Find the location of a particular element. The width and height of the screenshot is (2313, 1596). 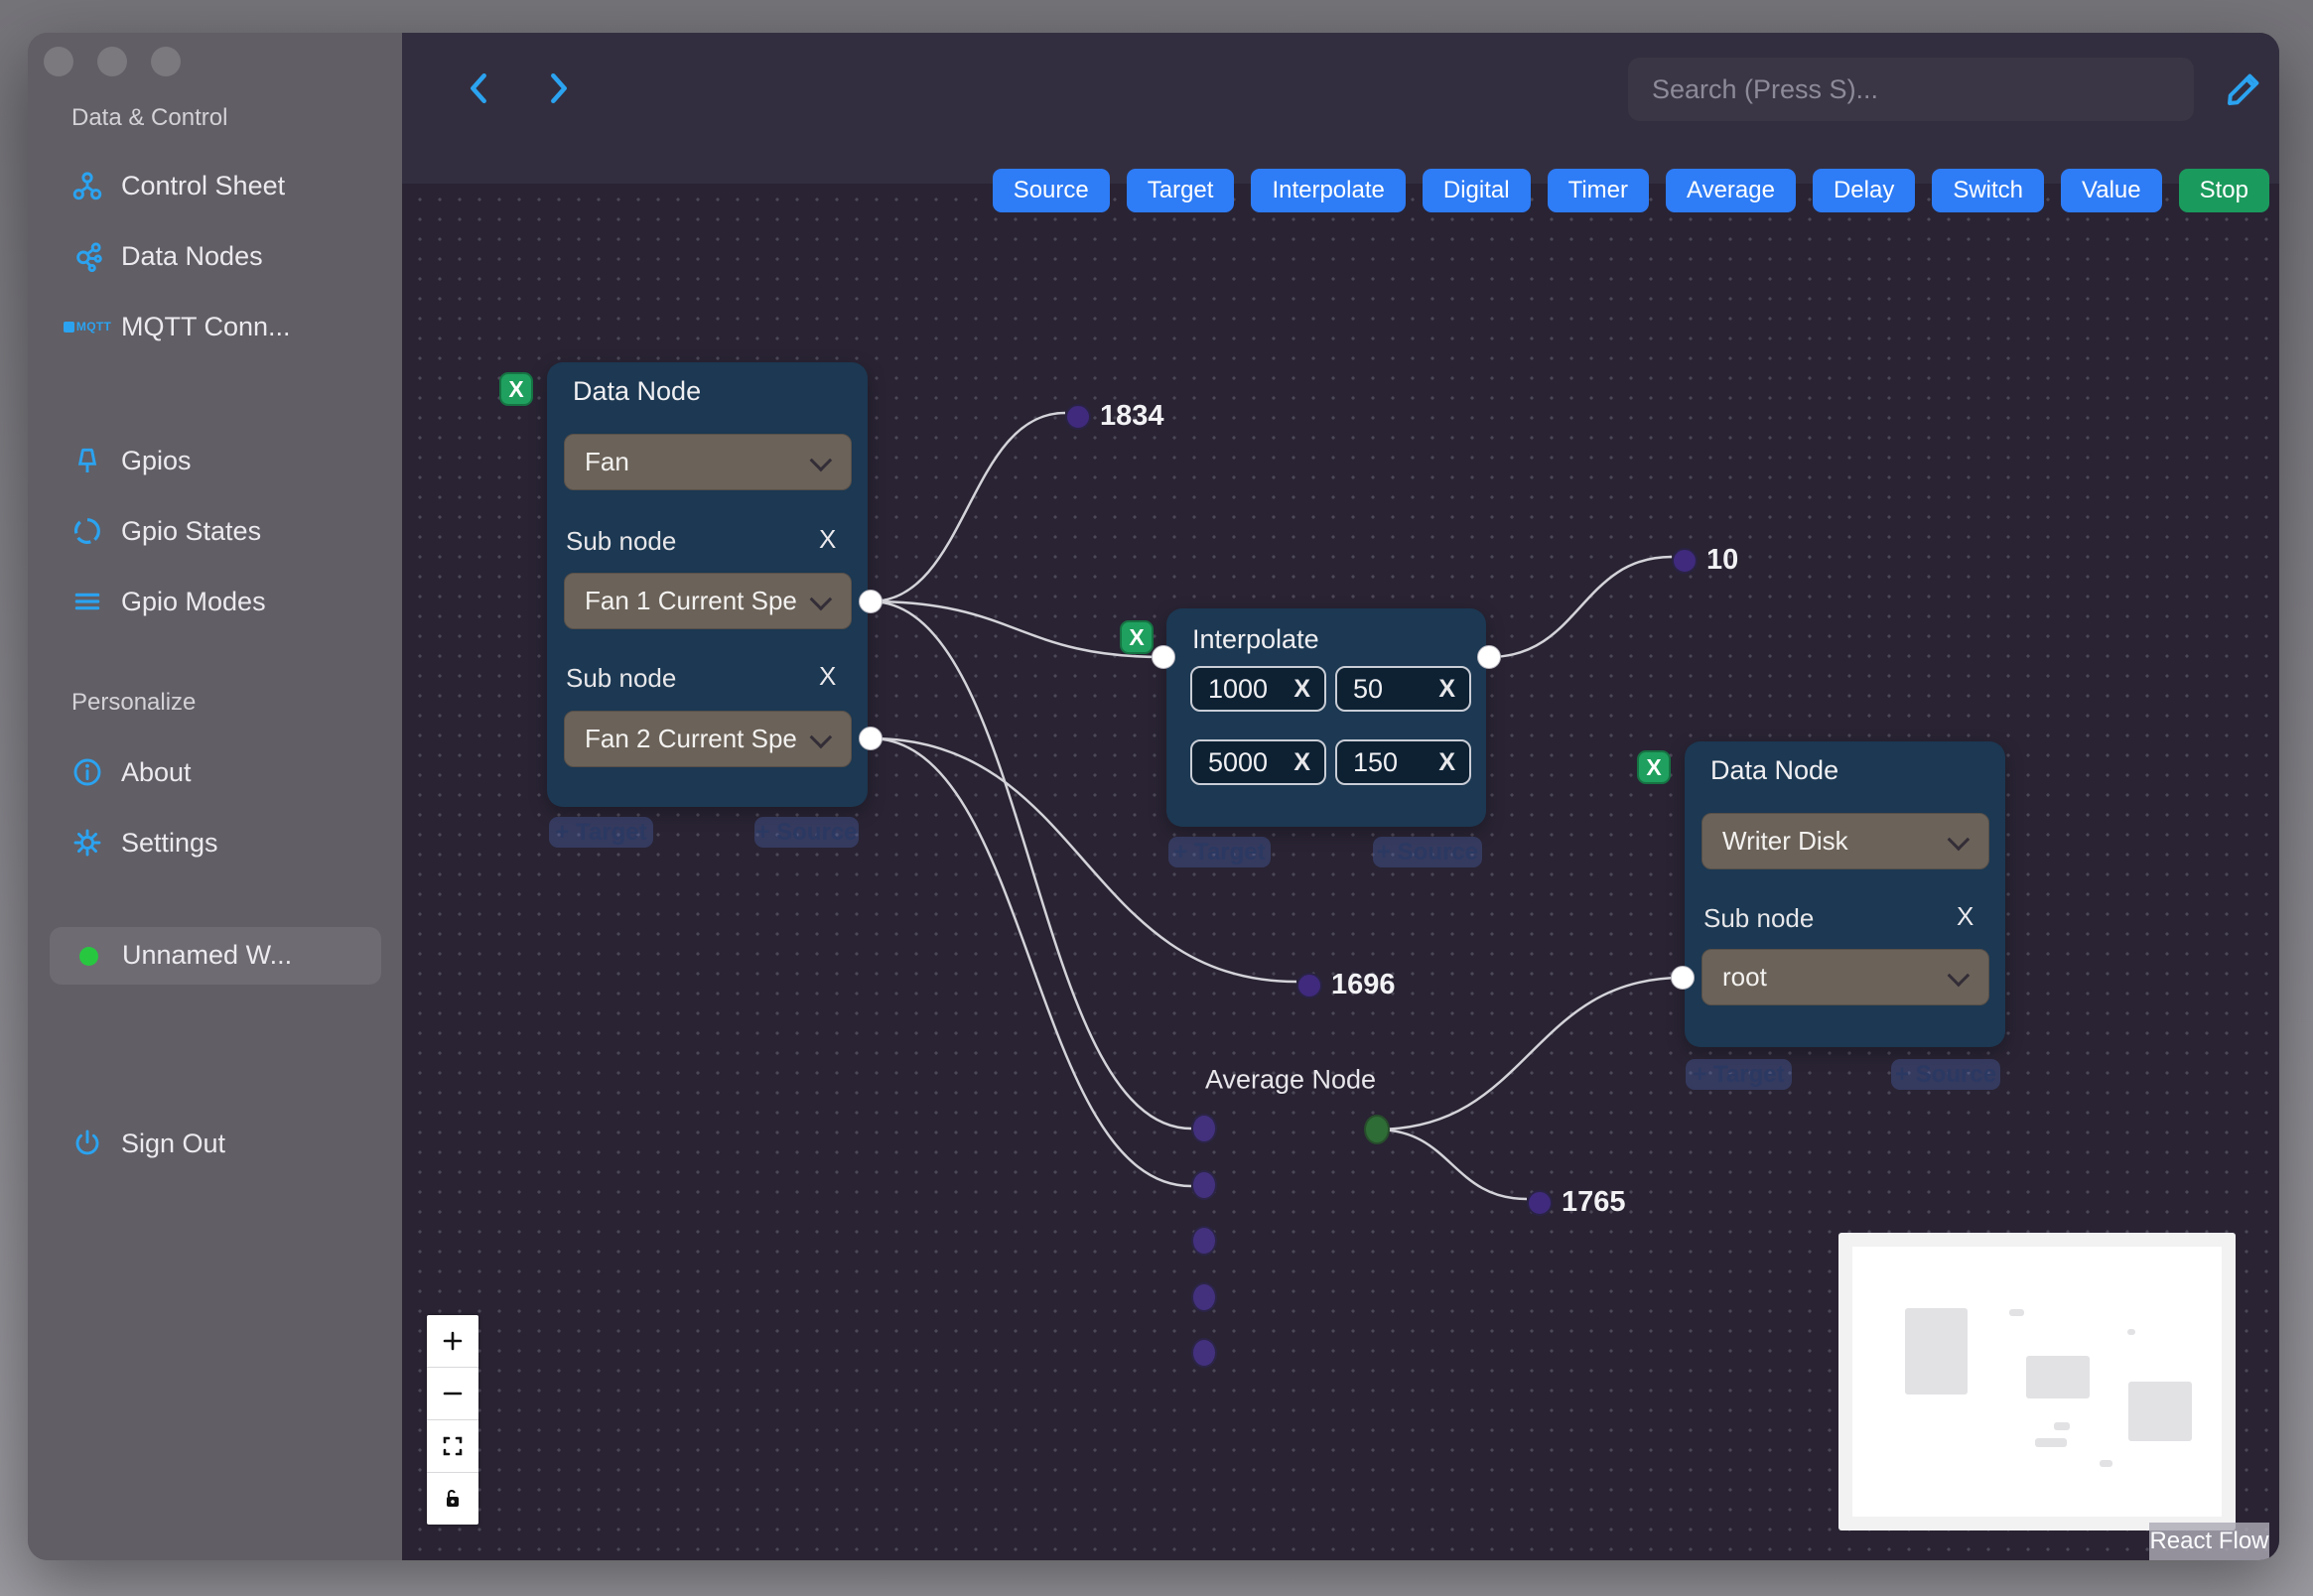

toolbar-button-timer: Timer is located at coordinates (1598, 190).